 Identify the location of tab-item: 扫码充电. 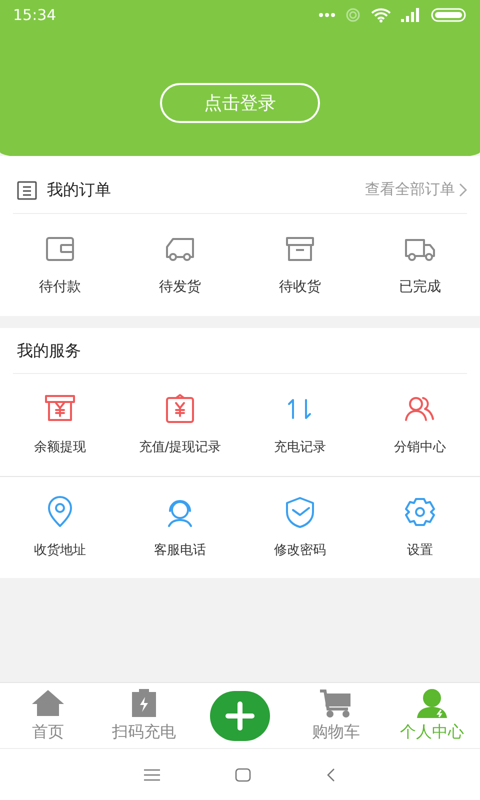
(144, 715).